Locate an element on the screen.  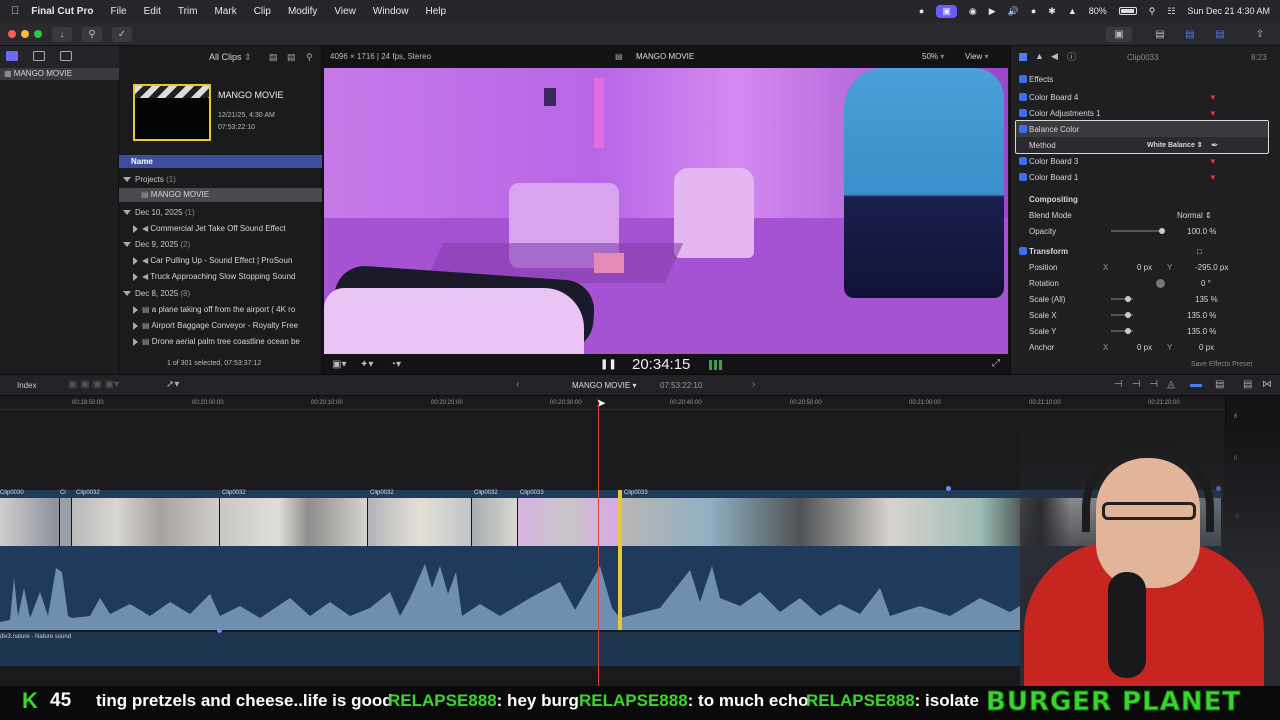
zoom-window-button is located at coordinates (38, 34).